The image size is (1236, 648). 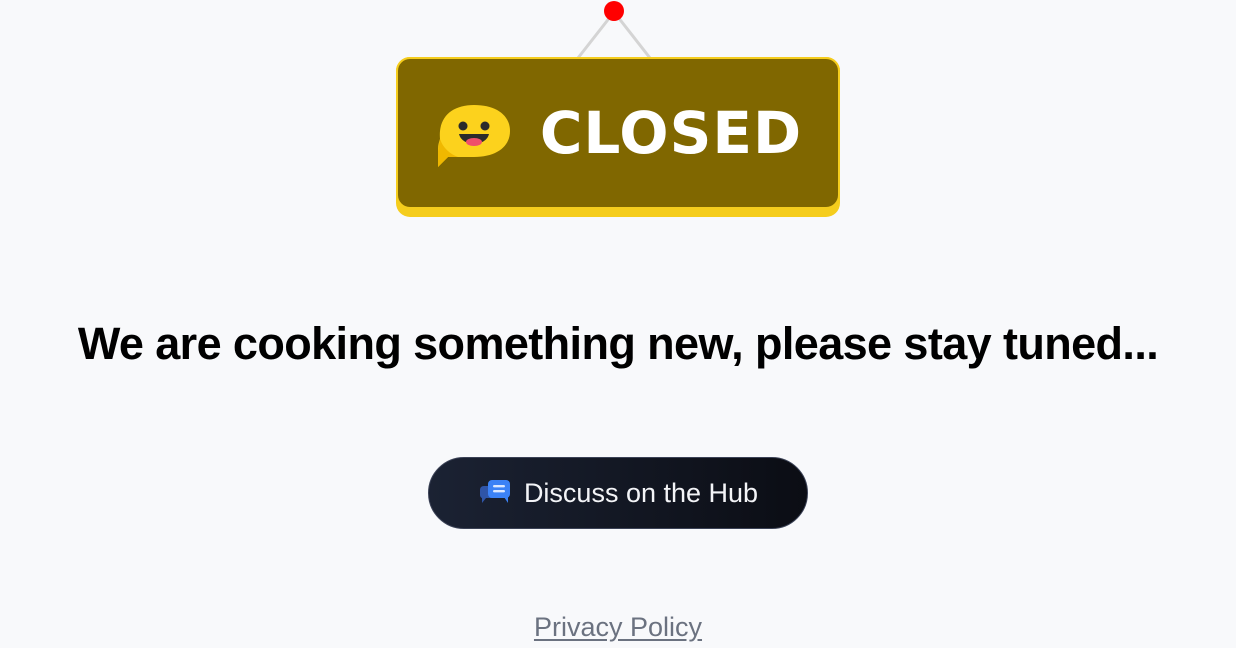 I want to click on closed-sign: CLOSED, so click(x=618, y=137).